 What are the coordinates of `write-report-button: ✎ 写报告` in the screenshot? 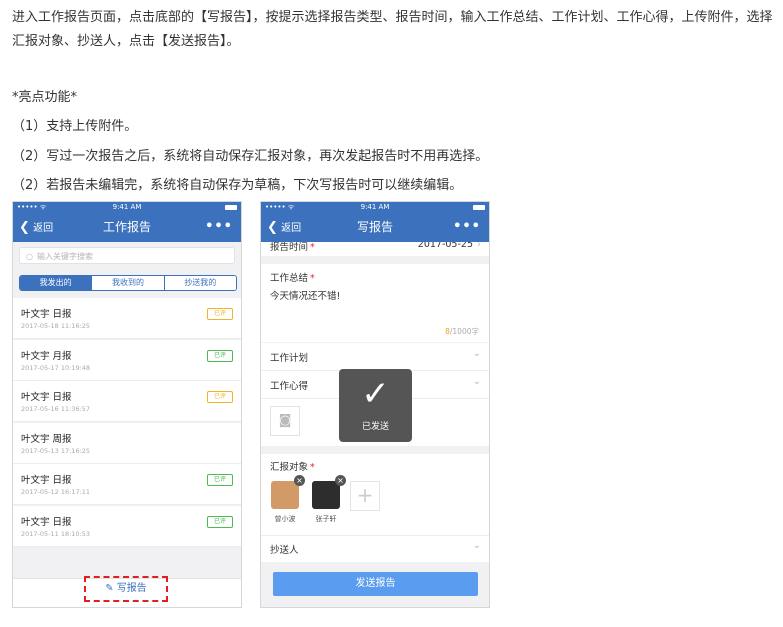 It's located at (126, 589).